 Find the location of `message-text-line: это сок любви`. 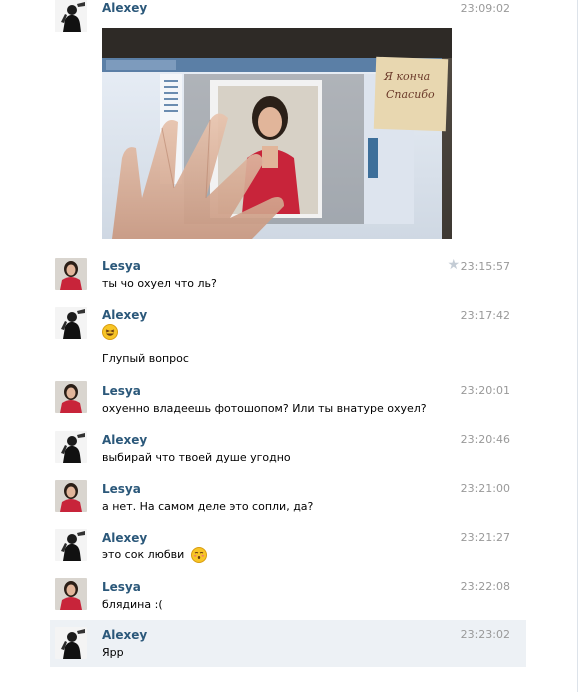

message-text-line: это сок любви is located at coordinates (154, 555).